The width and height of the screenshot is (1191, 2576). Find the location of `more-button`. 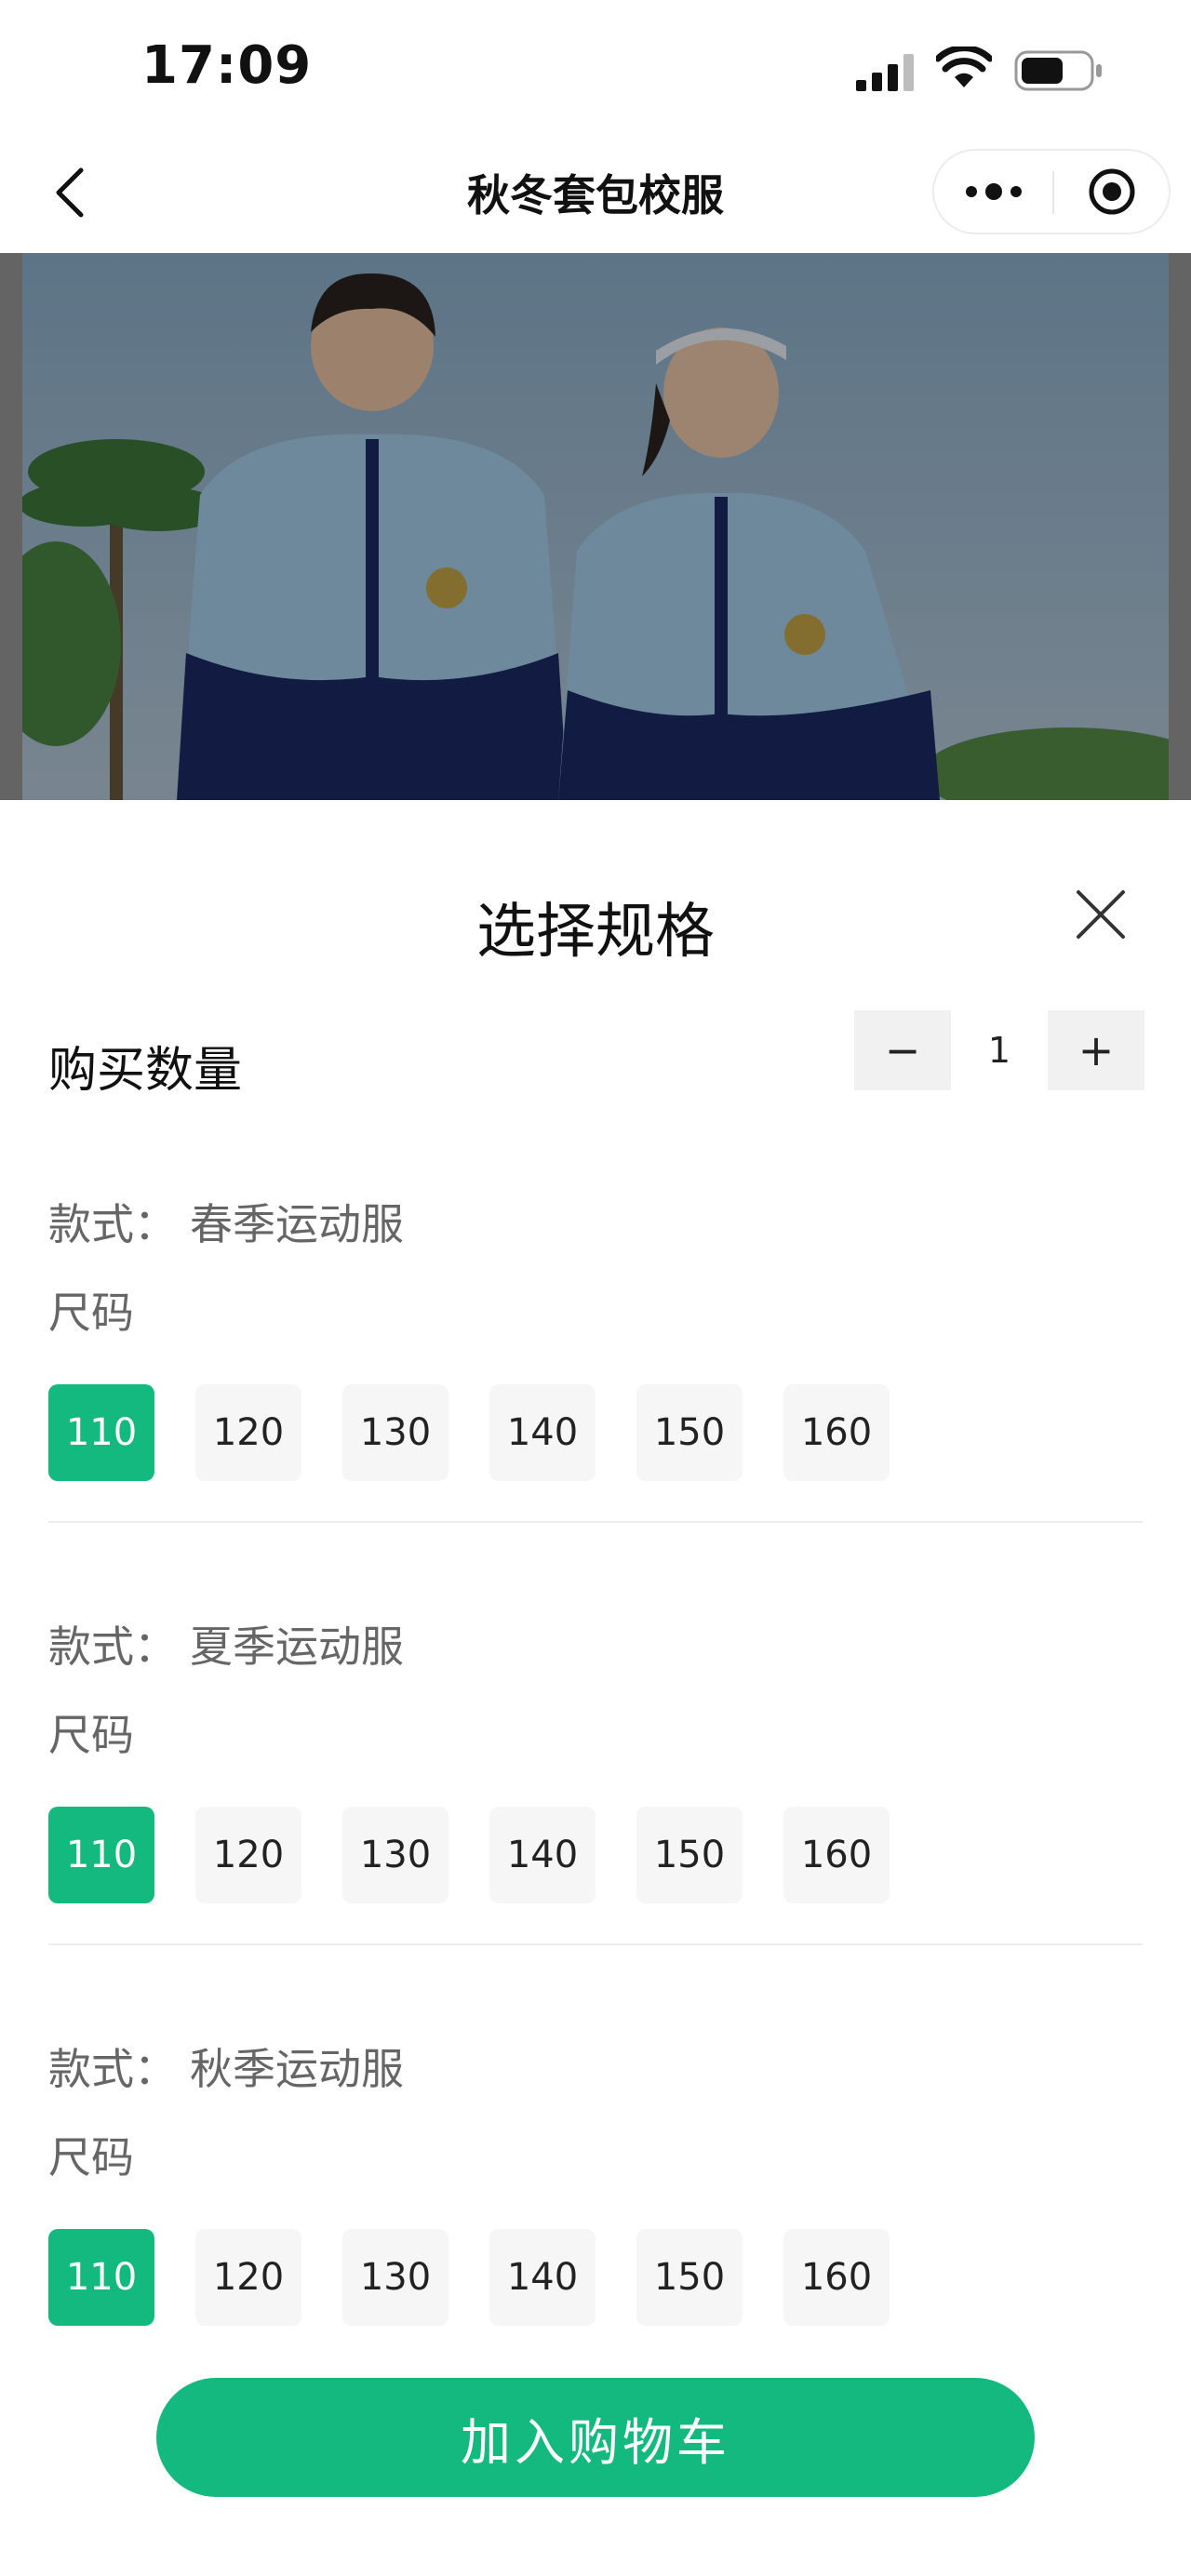

more-button is located at coordinates (993, 192).